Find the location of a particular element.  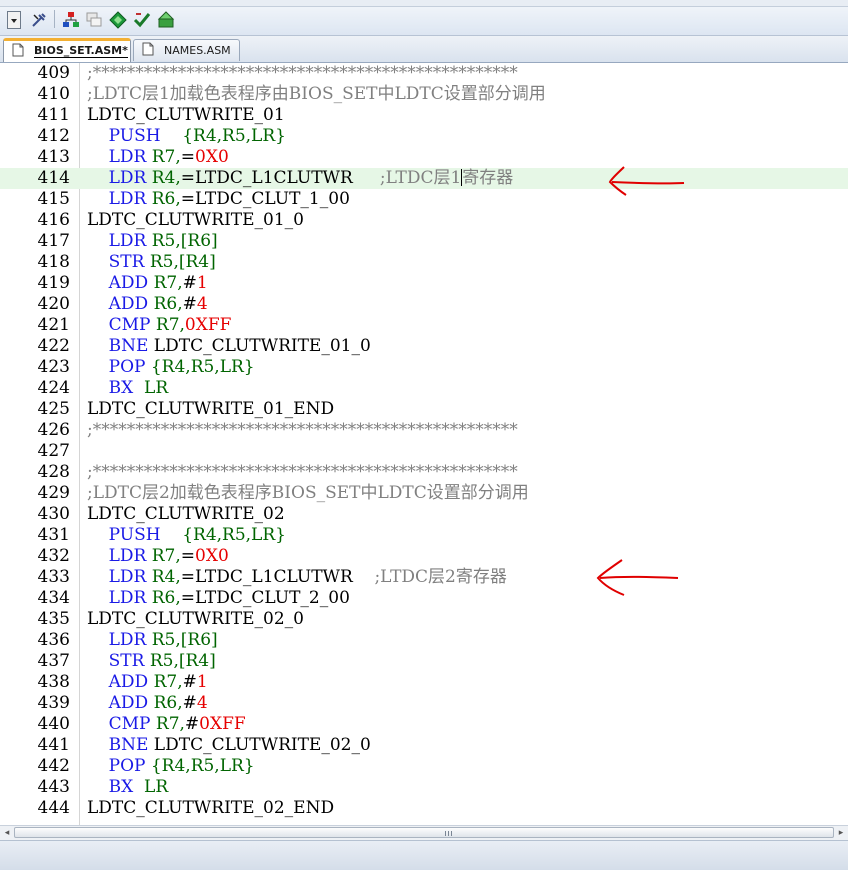

code-line: 423 POP {R4,R5,LR} is located at coordinates (424, 367).